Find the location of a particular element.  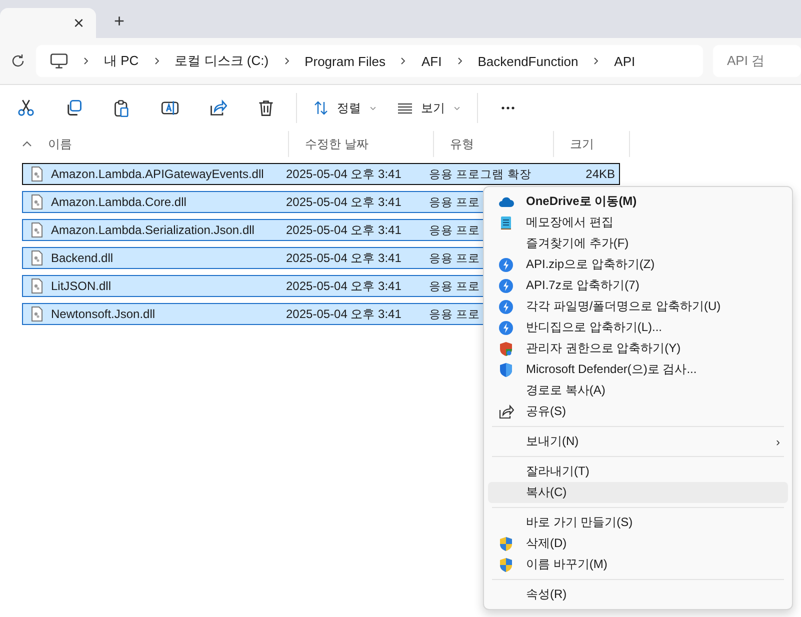

menu-item: 경로로 복사(A) is located at coordinates (638, 390).